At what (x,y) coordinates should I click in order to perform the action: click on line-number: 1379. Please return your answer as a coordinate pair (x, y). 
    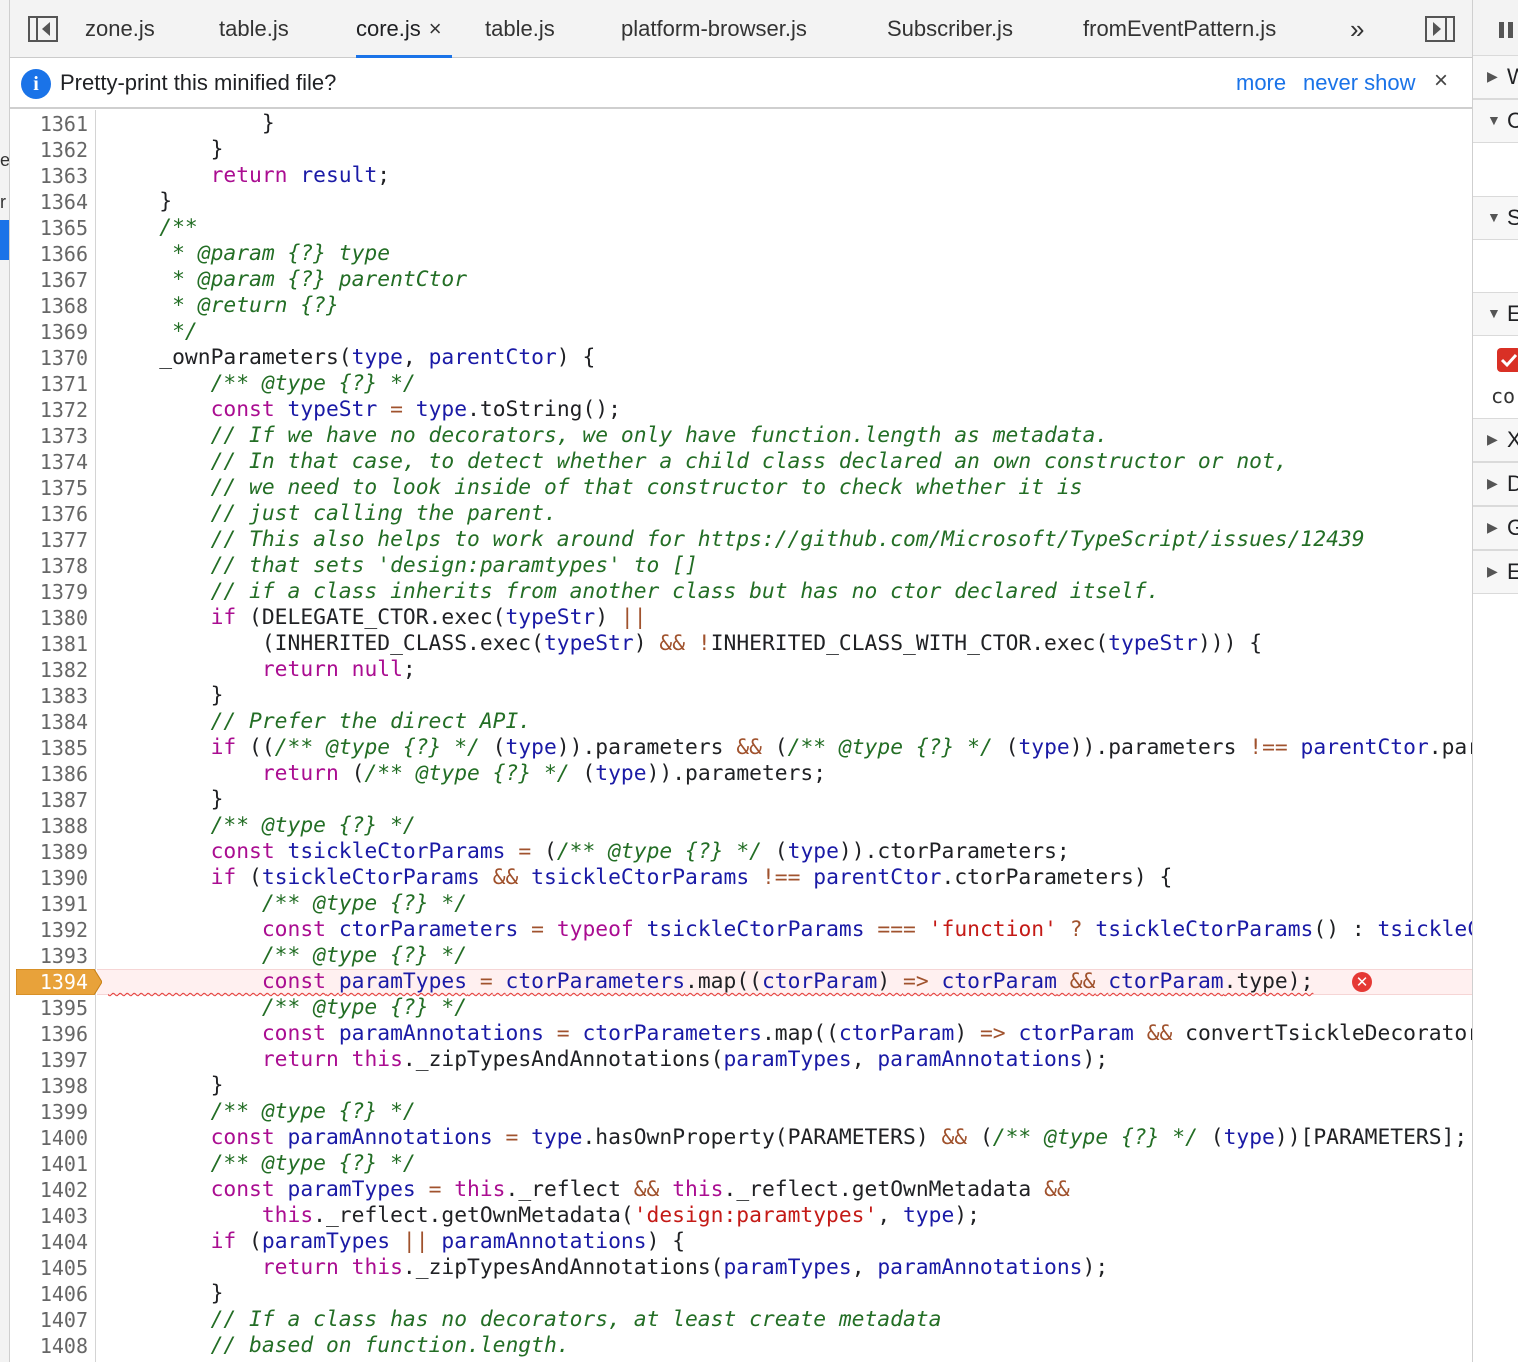
    Looking at the image, I should click on (49, 592).